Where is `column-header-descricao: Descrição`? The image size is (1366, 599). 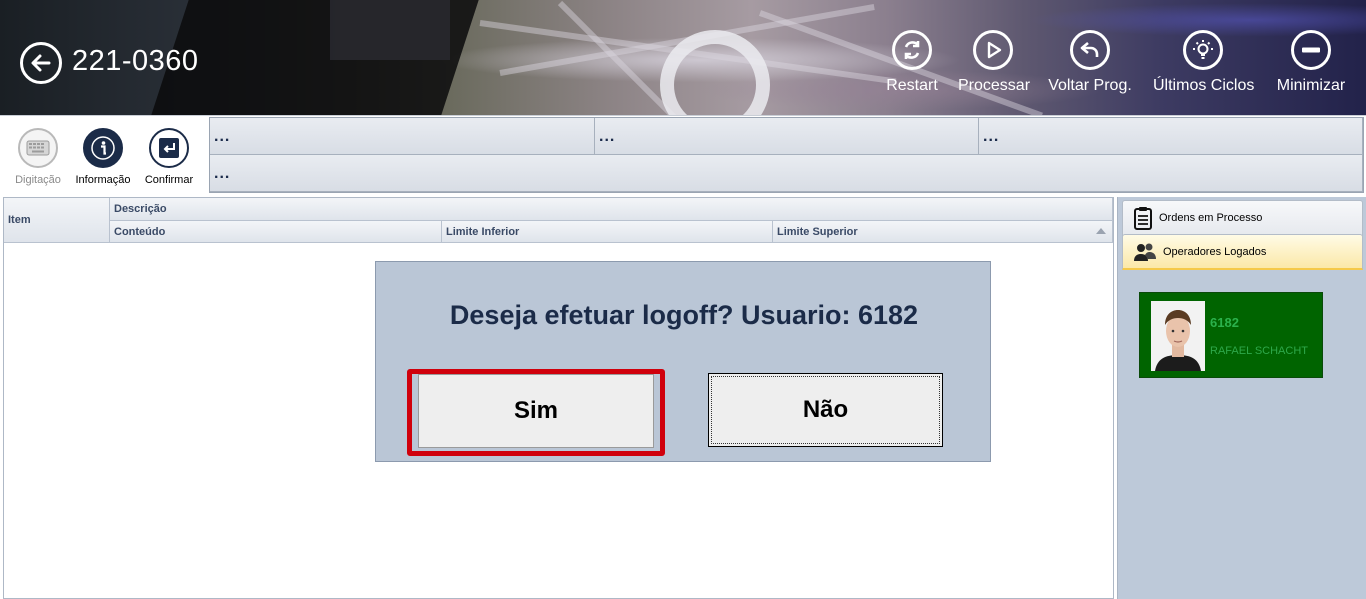 column-header-descricao: Descrição is located at coordinates (611, 209).